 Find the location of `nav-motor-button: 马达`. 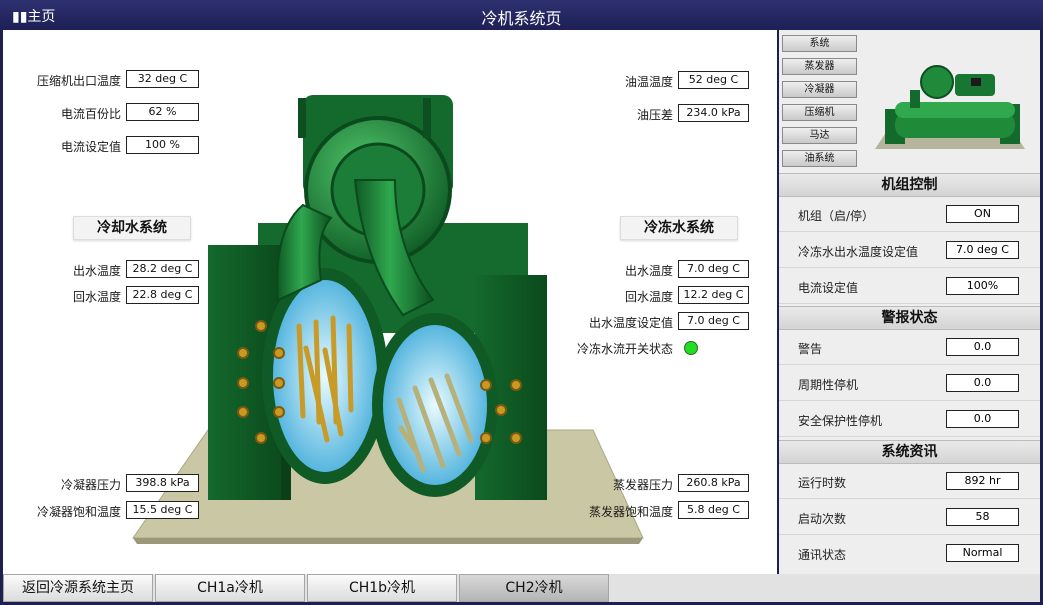

nav-motor-button: 马达 is located at coordinates (819, 135).